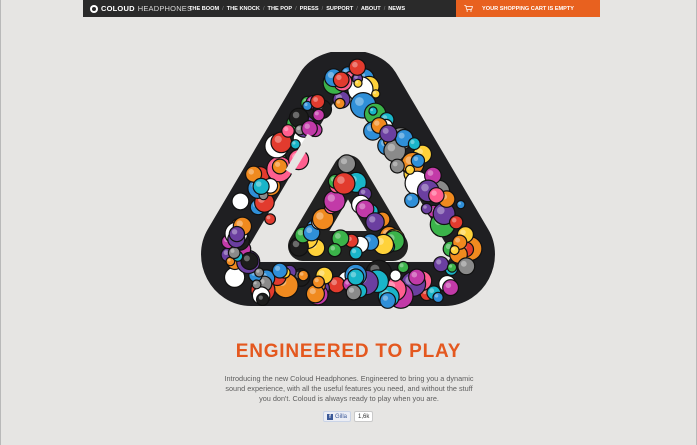 The image size is (697, 445). I want to click on nav-item-the-knock: THE KNOCK, so click(243, 9).